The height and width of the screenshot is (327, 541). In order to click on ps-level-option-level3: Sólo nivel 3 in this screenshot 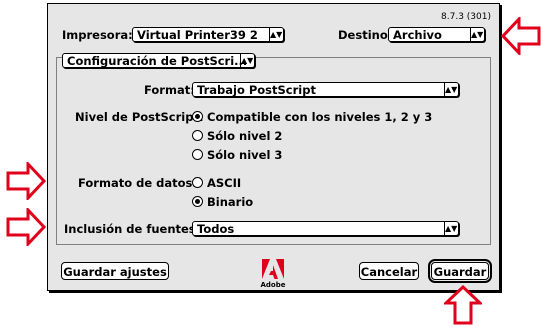, I will do `click(237, 155)`.